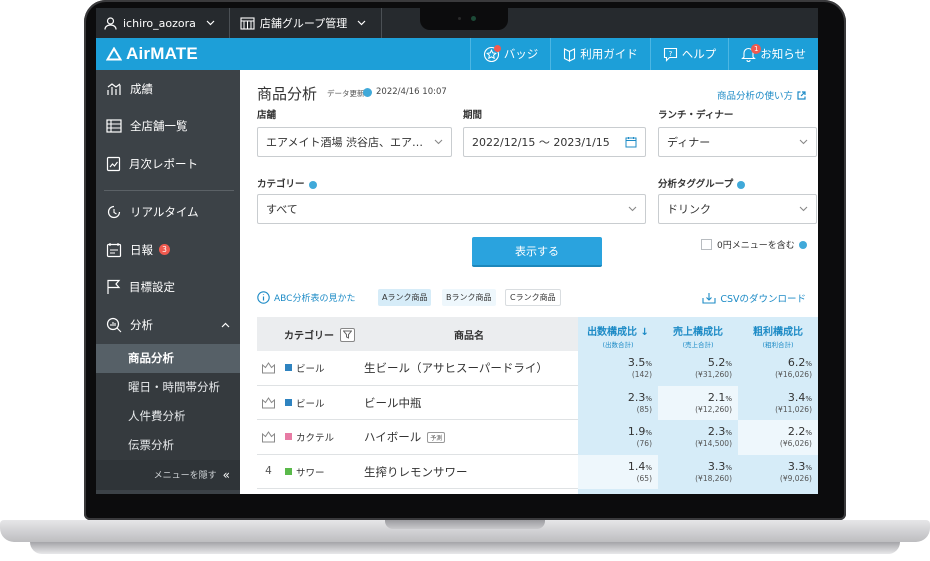 This screenshot has width=930, height=561. I want to click on category-color-swatch, so click(288, 471).